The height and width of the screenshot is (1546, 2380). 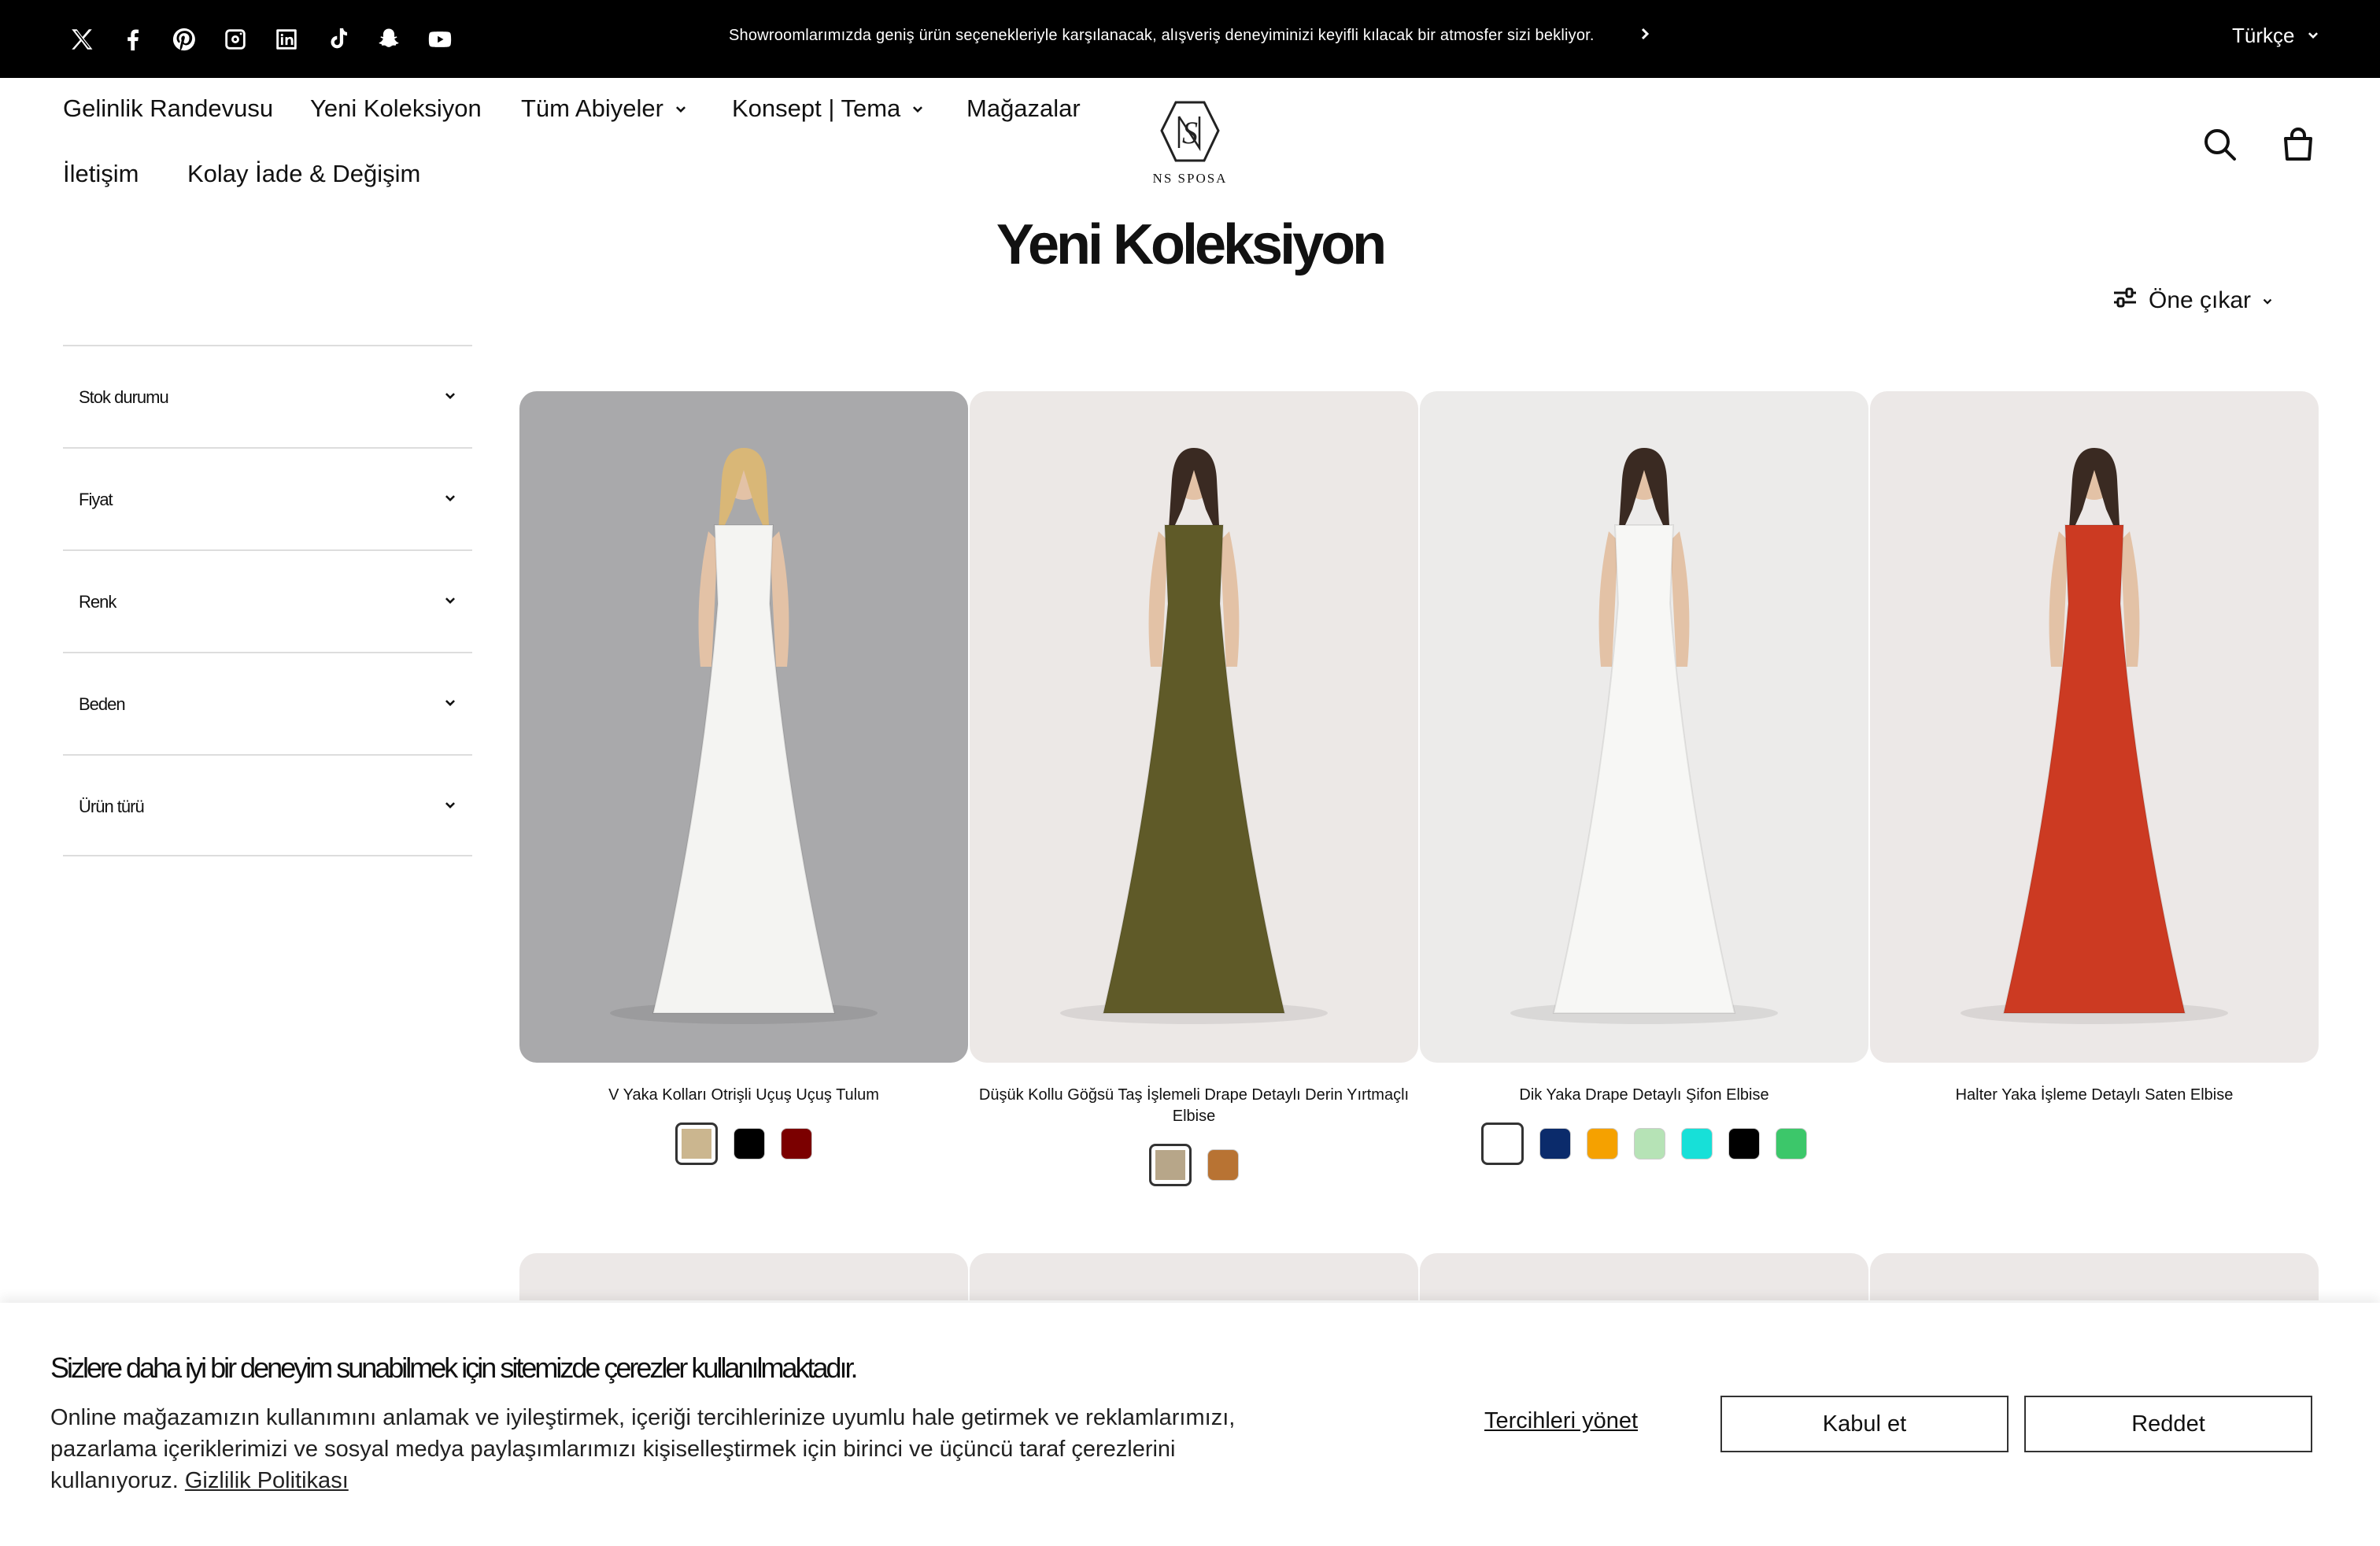 What do you see at coordinates (102, 704) in the screenshot?
I see `filter-label: Beden` at bounding box center [102, 704].